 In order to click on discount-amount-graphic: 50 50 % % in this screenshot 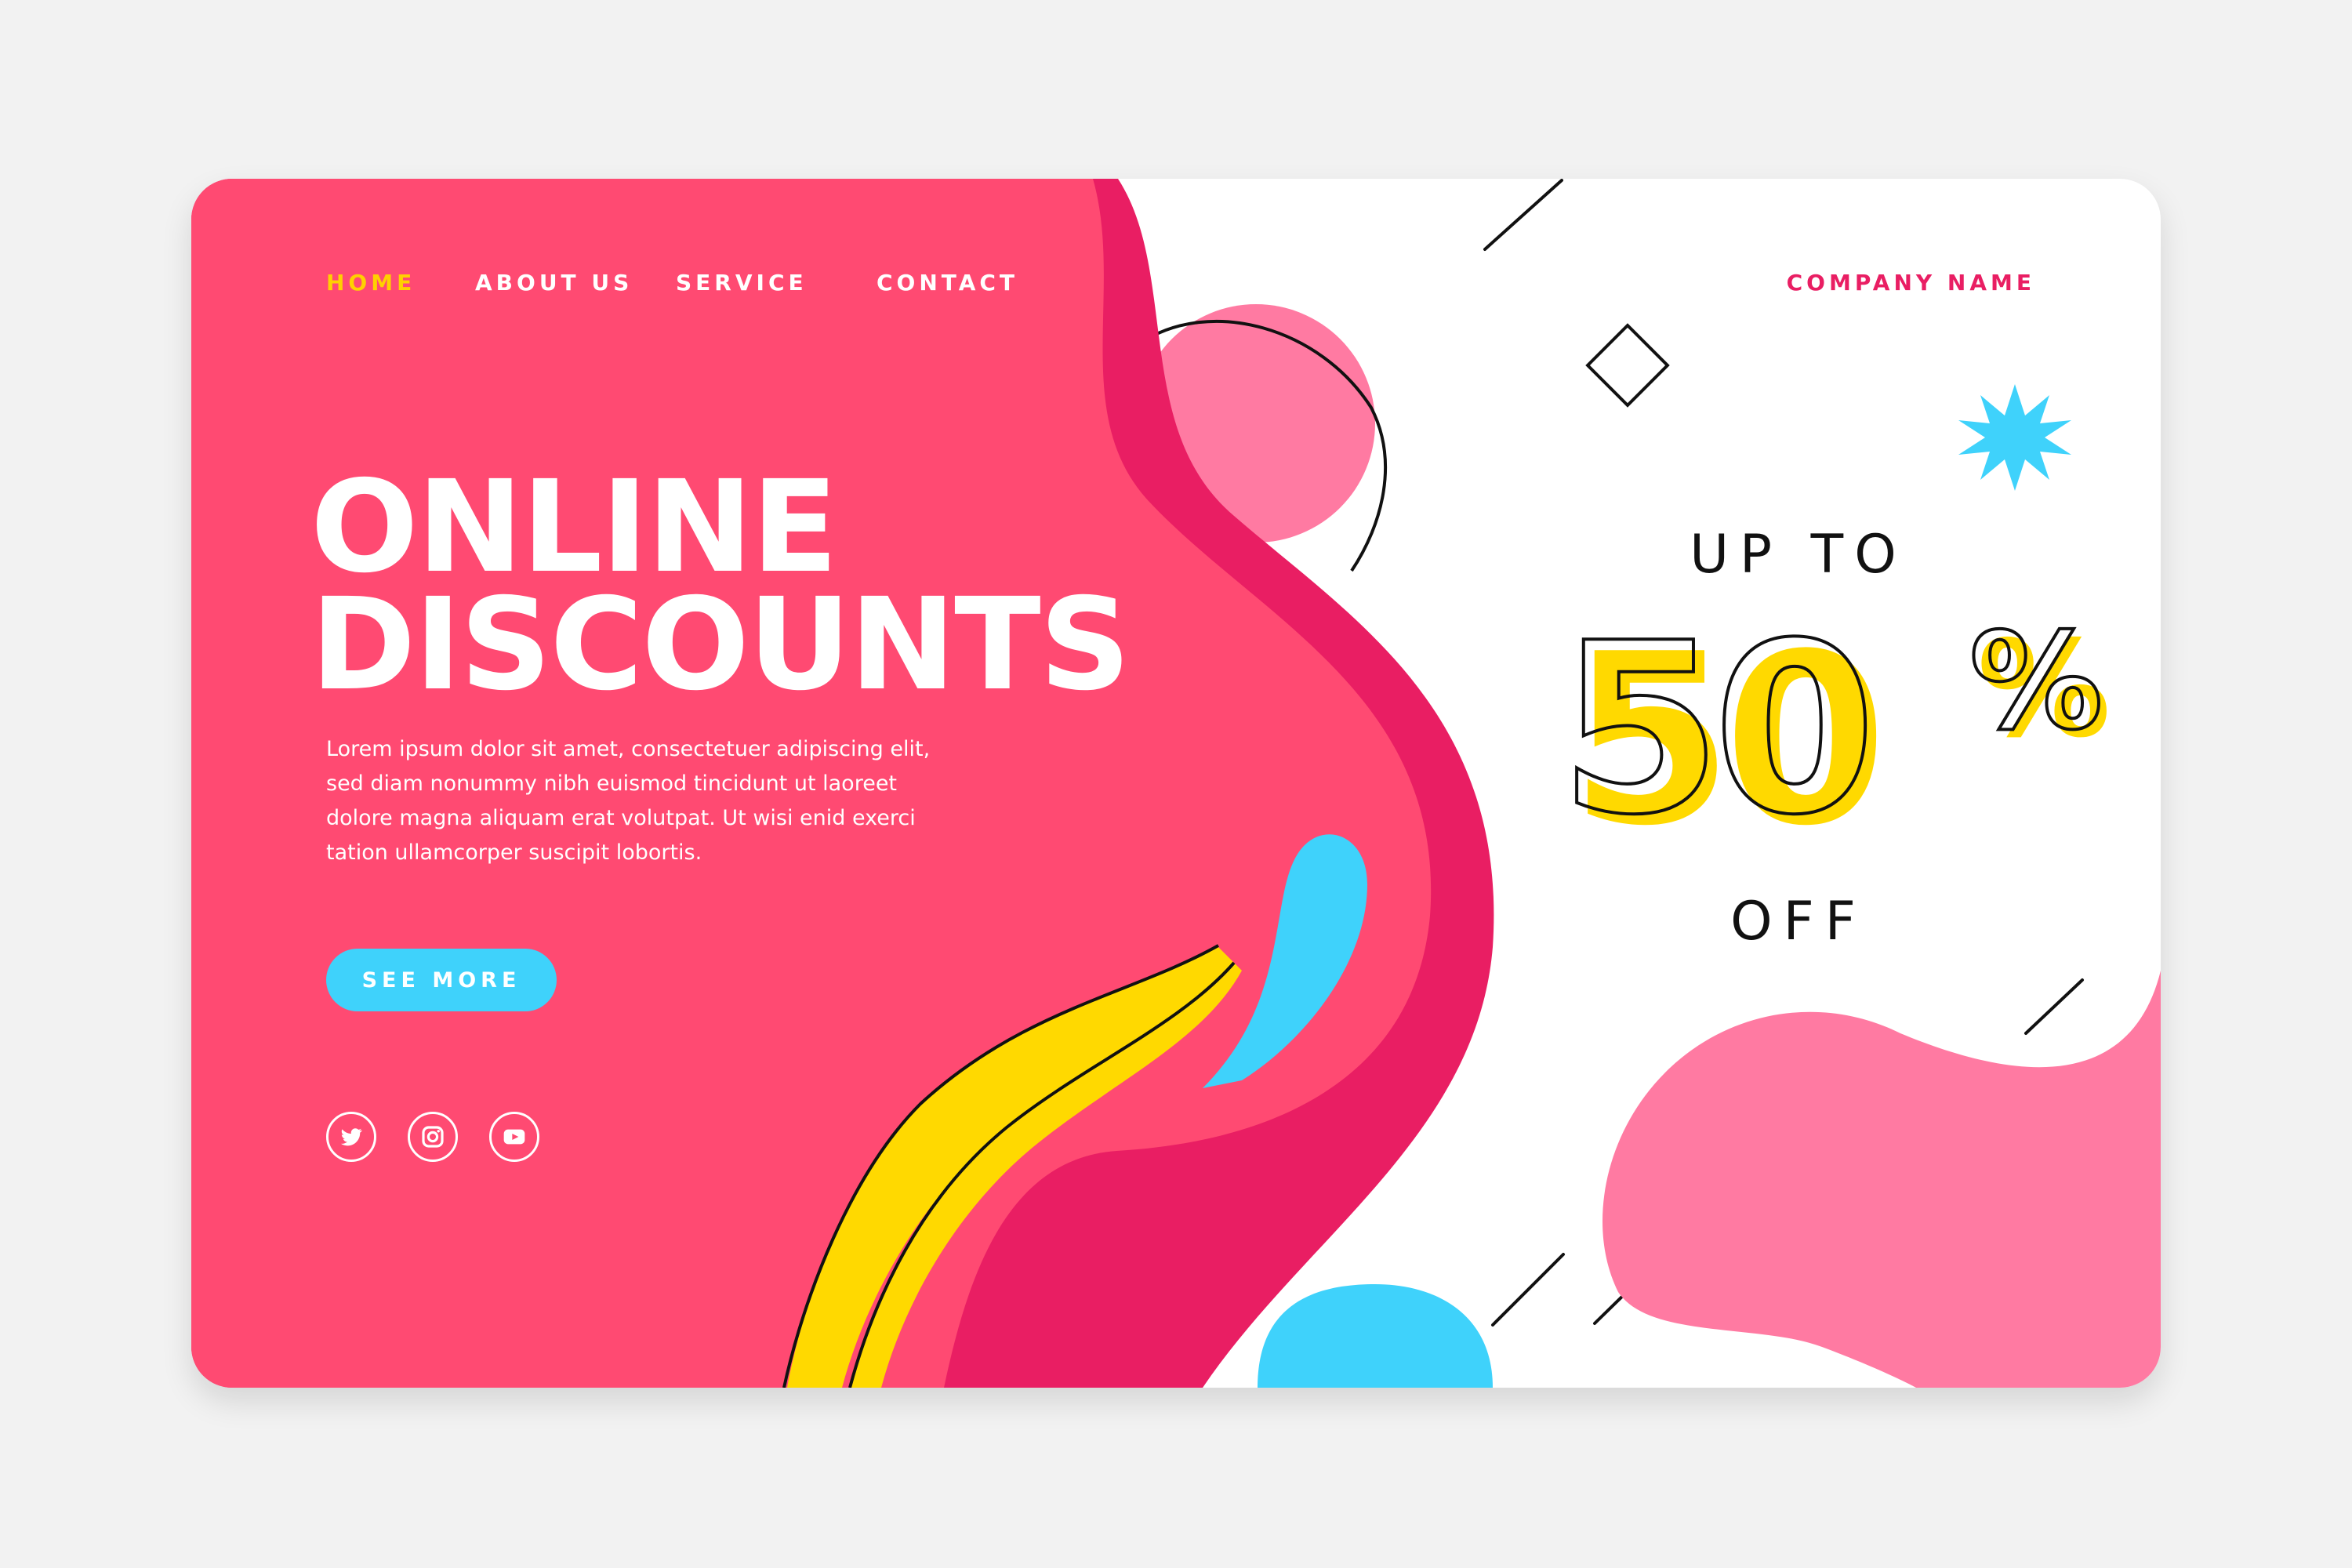, I will do `click(1834, 734)`.